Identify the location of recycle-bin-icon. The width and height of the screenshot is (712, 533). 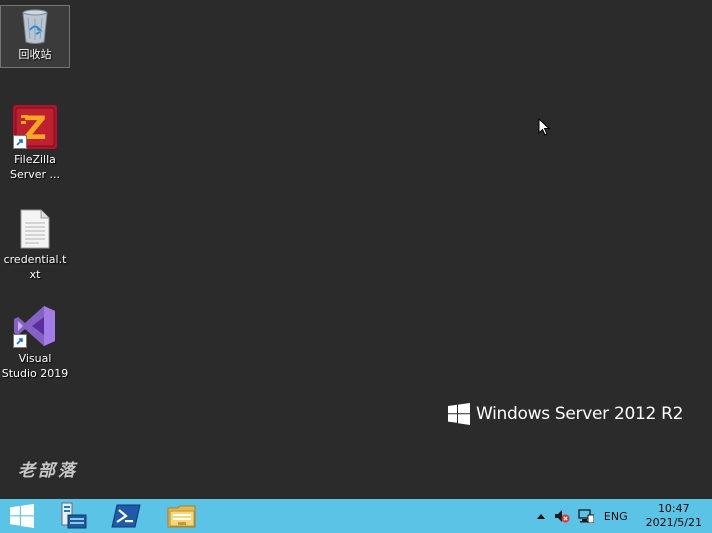
(35, 26).